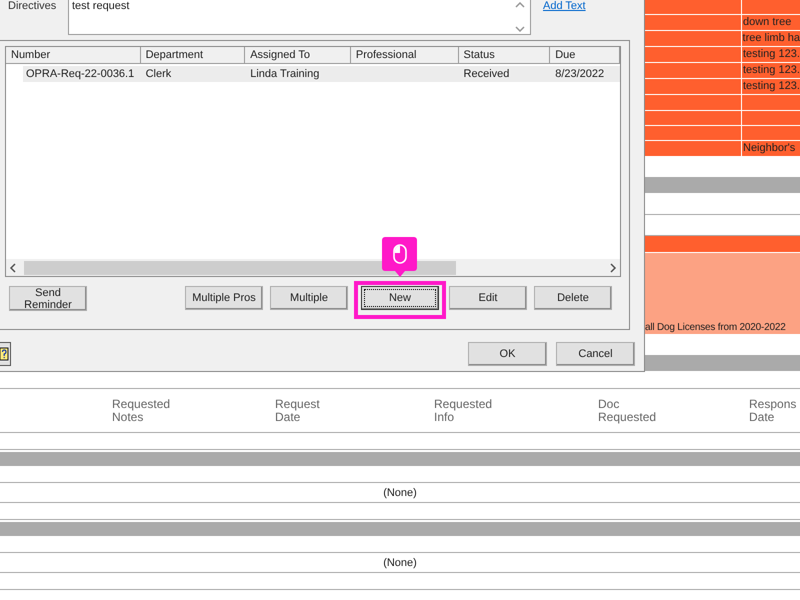 The height and width of the screenshot is (600, 800). What do you see at coordinates (193, 74) in the screenshot?
I see `table-cell: Clerk` at bounding box center [193, 74].